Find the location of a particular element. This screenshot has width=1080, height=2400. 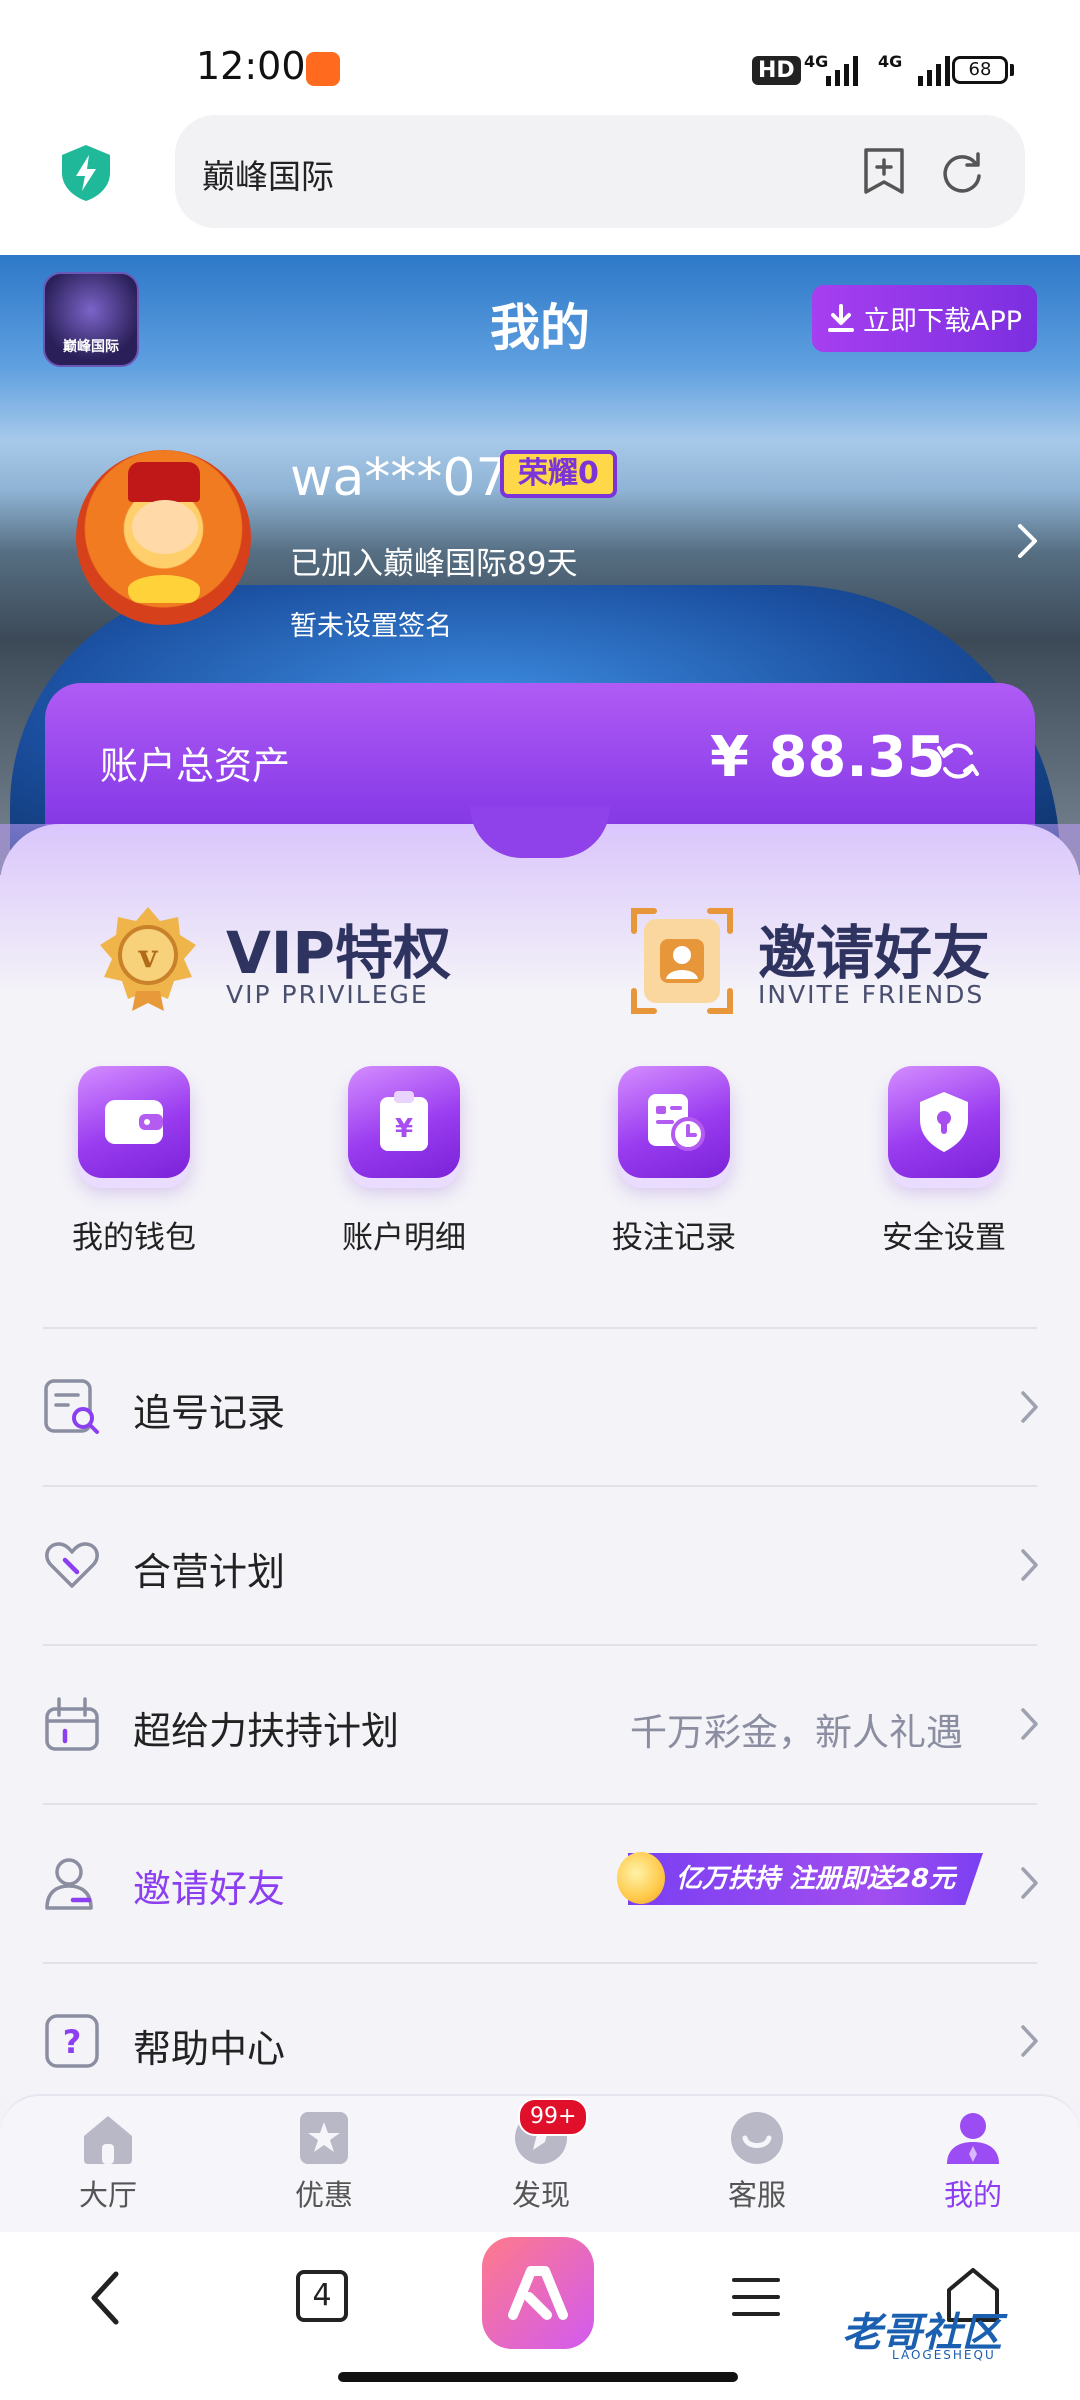

wallet-label: 我的钱包 is located at coordinates (134, 1234).